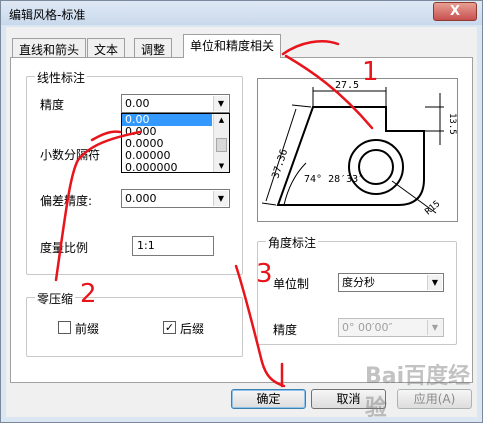 This screenshot has width=483, height=423. What do you see at coordinates (173, 246) in the screenshot?
I see `measure-scale-input: 1:1` at bounding box center [173, 246].